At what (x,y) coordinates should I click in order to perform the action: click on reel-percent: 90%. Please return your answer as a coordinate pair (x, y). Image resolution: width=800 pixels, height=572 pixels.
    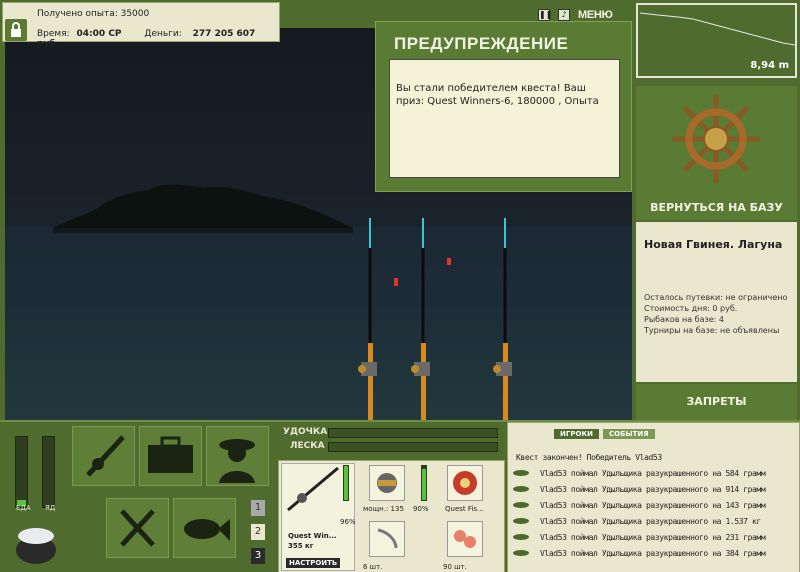
    Looking at the image, I should click on (421, 509).